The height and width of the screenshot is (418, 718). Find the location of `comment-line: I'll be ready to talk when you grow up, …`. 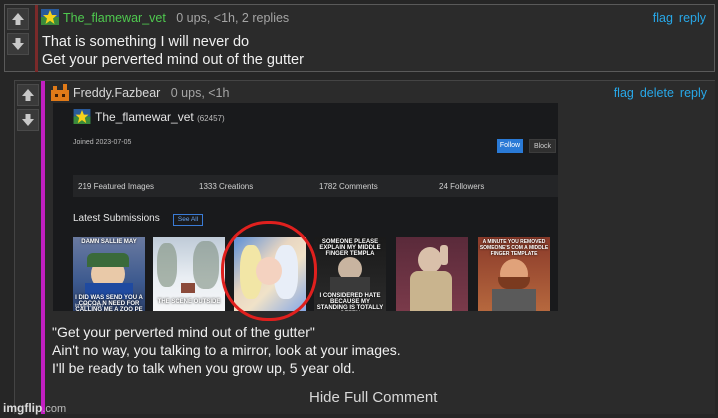

comment-line: I'll be ready to talk when you grow up, … is located at coordinates (204, 368).